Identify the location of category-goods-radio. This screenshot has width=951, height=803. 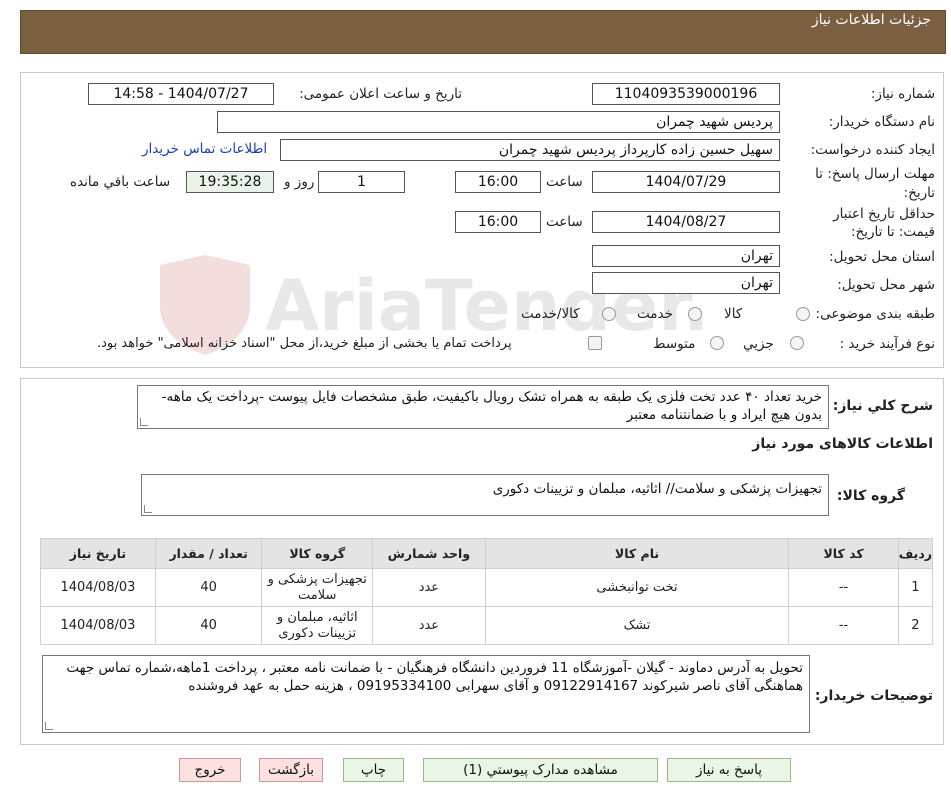
(803, 314).